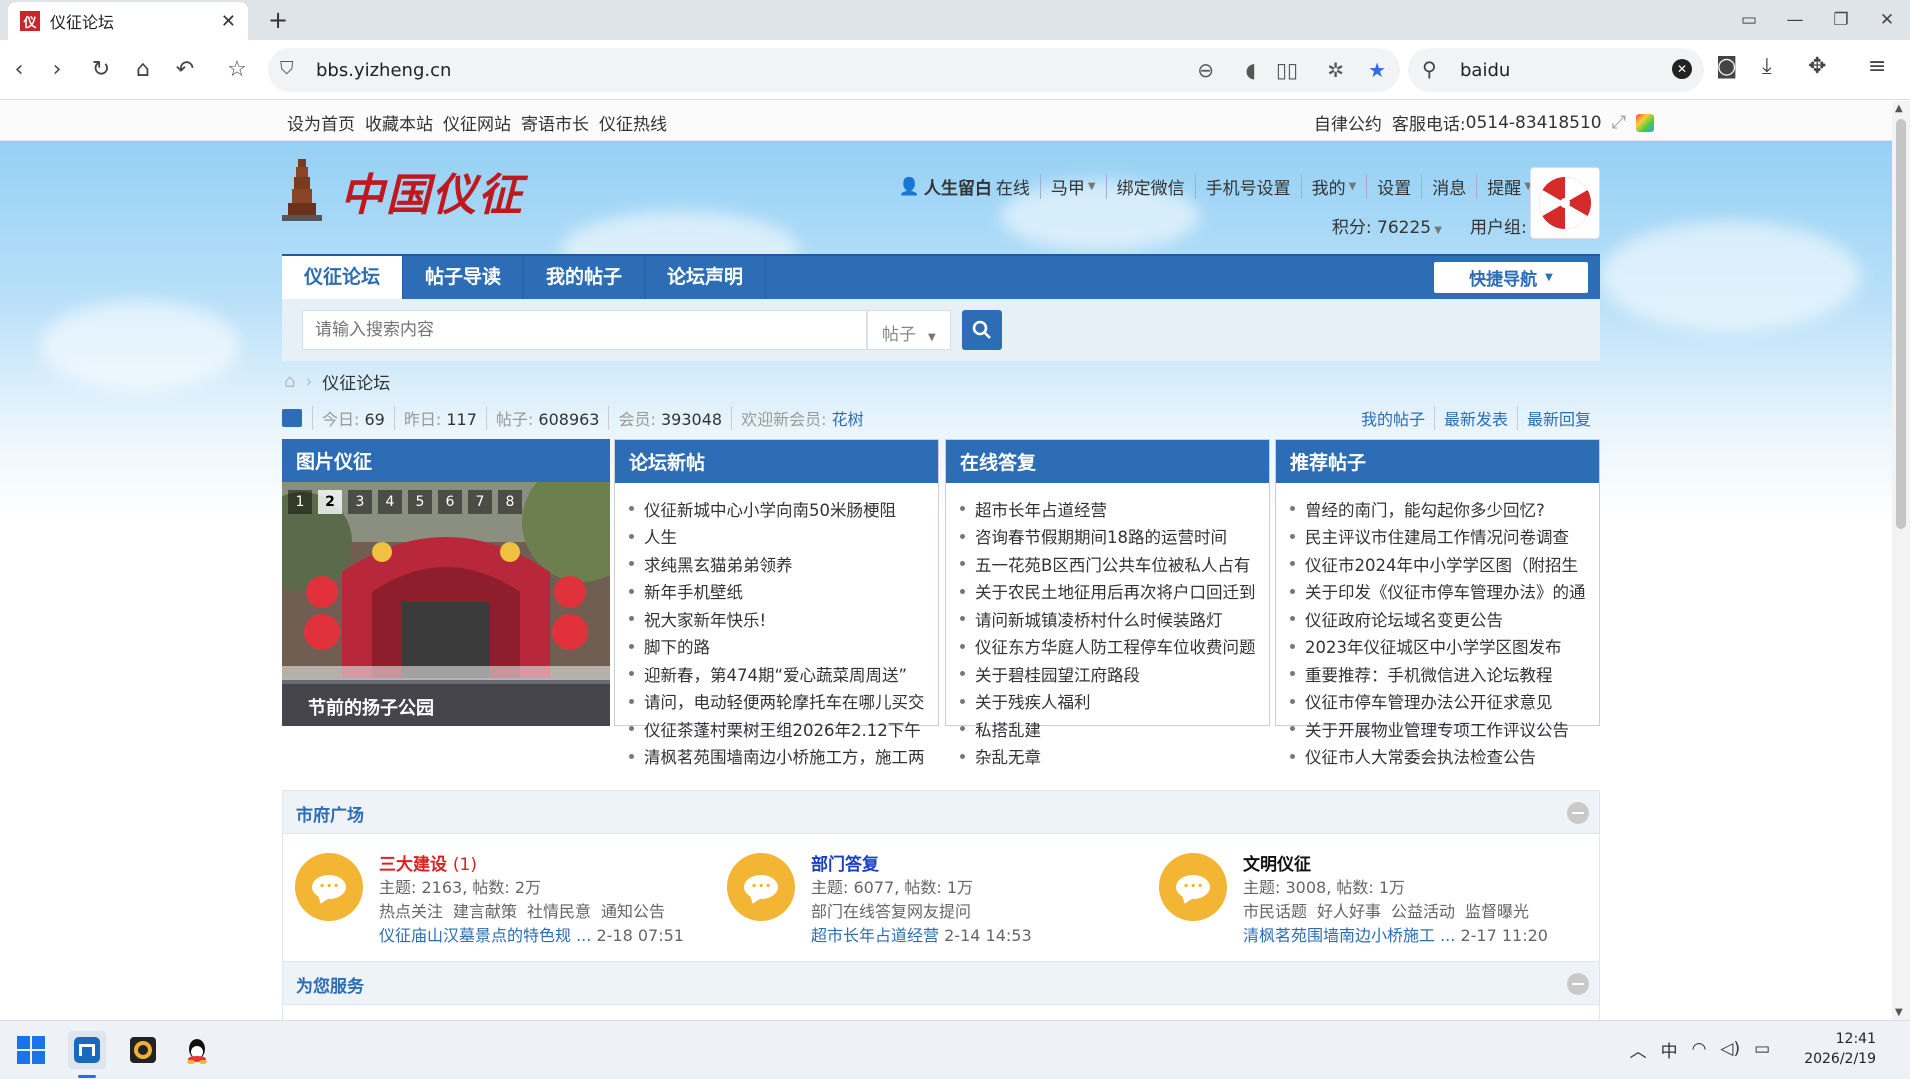 The image size is (1910, 1079). I want to click on slide-page-5: 5, so click(420, 502).